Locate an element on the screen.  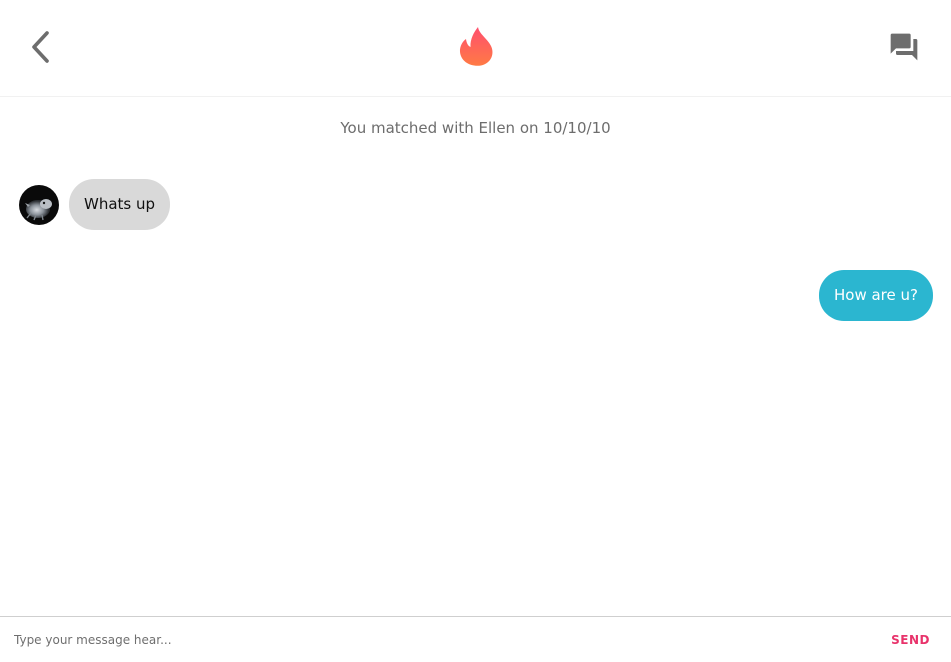
forum-icon is located at coordinates (904, 47).